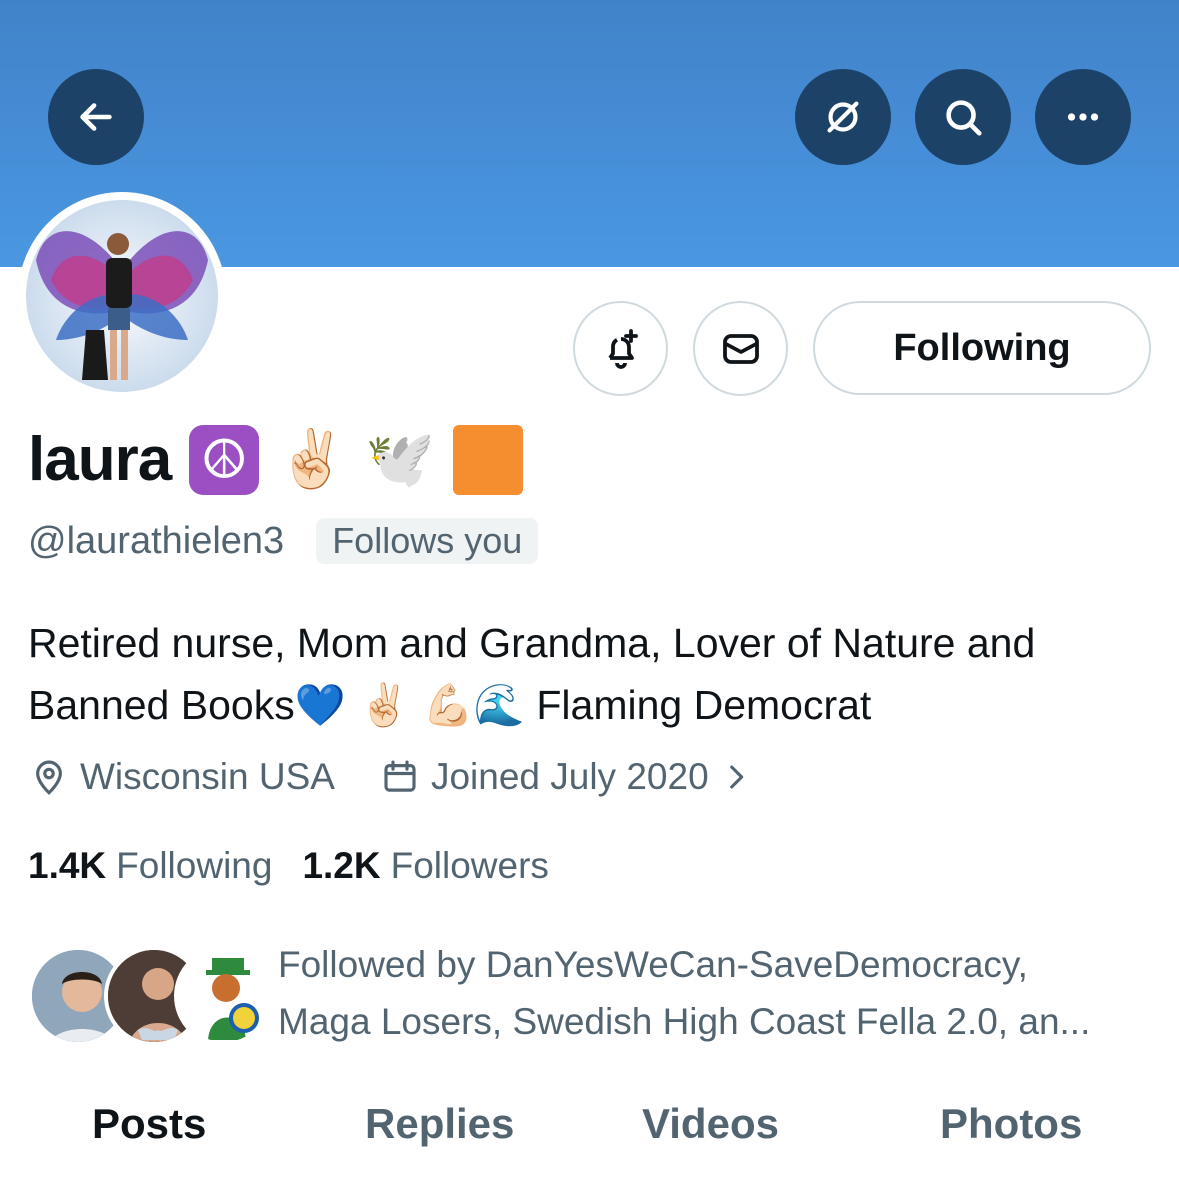 This screenshot has width=1179, height=1180. What do you see at coordinates (710, 1124) in the screenshot?
I see `tab-videos: Videos` at bounding box center [710, 1124].